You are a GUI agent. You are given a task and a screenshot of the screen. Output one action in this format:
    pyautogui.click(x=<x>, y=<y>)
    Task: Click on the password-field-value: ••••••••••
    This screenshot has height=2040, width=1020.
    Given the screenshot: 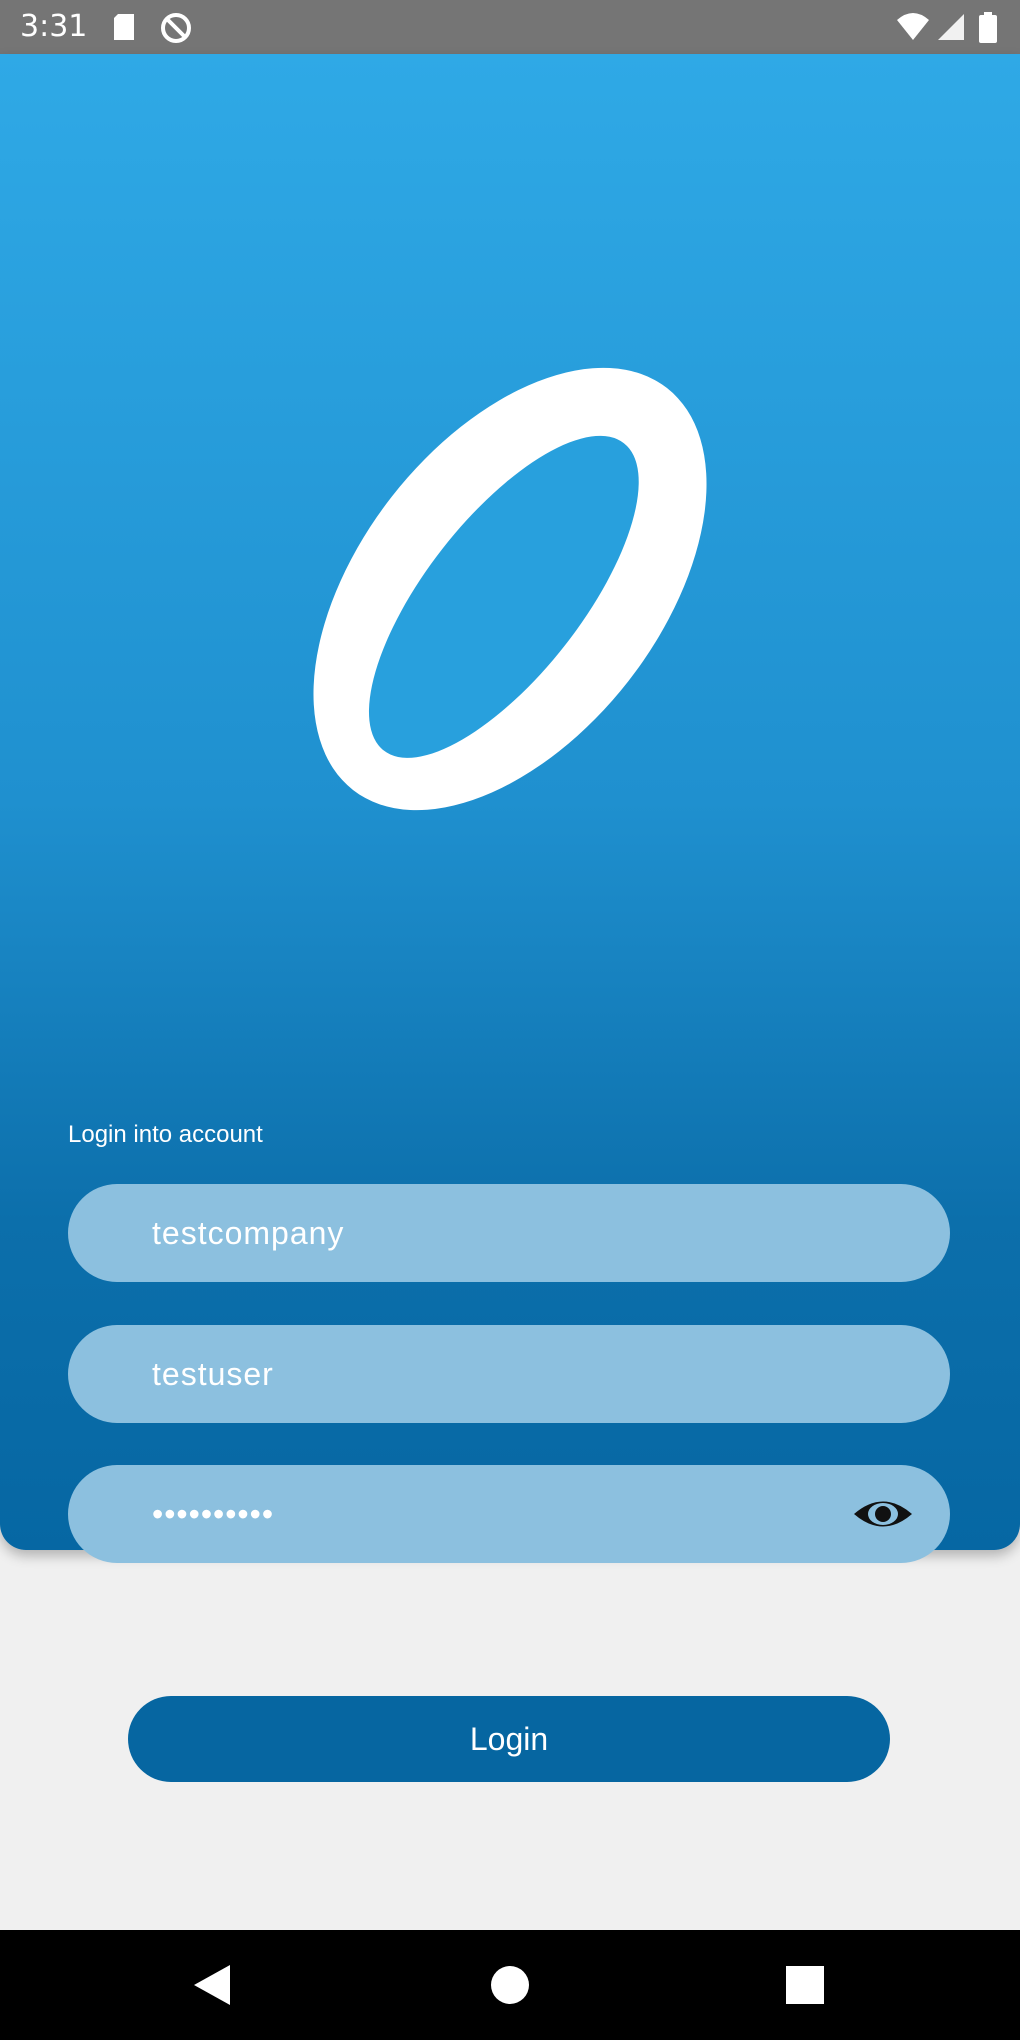 What is the action you would take?
    pyautogui.click(x=213, y=1514)
    